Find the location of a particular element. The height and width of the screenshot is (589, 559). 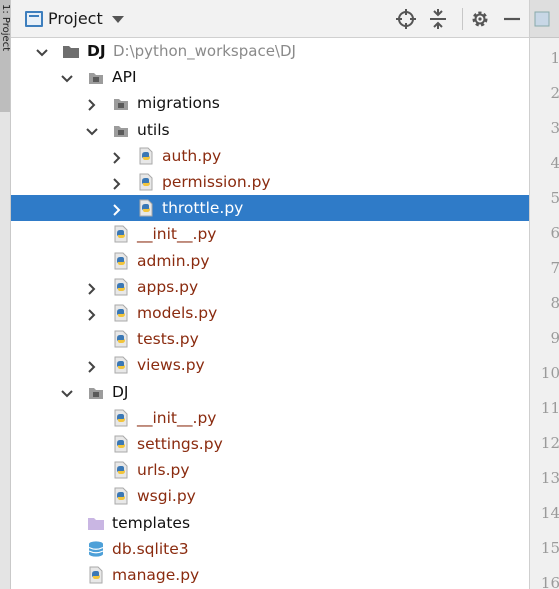

project-panel-header: Project is located at coordinates (270, 19).